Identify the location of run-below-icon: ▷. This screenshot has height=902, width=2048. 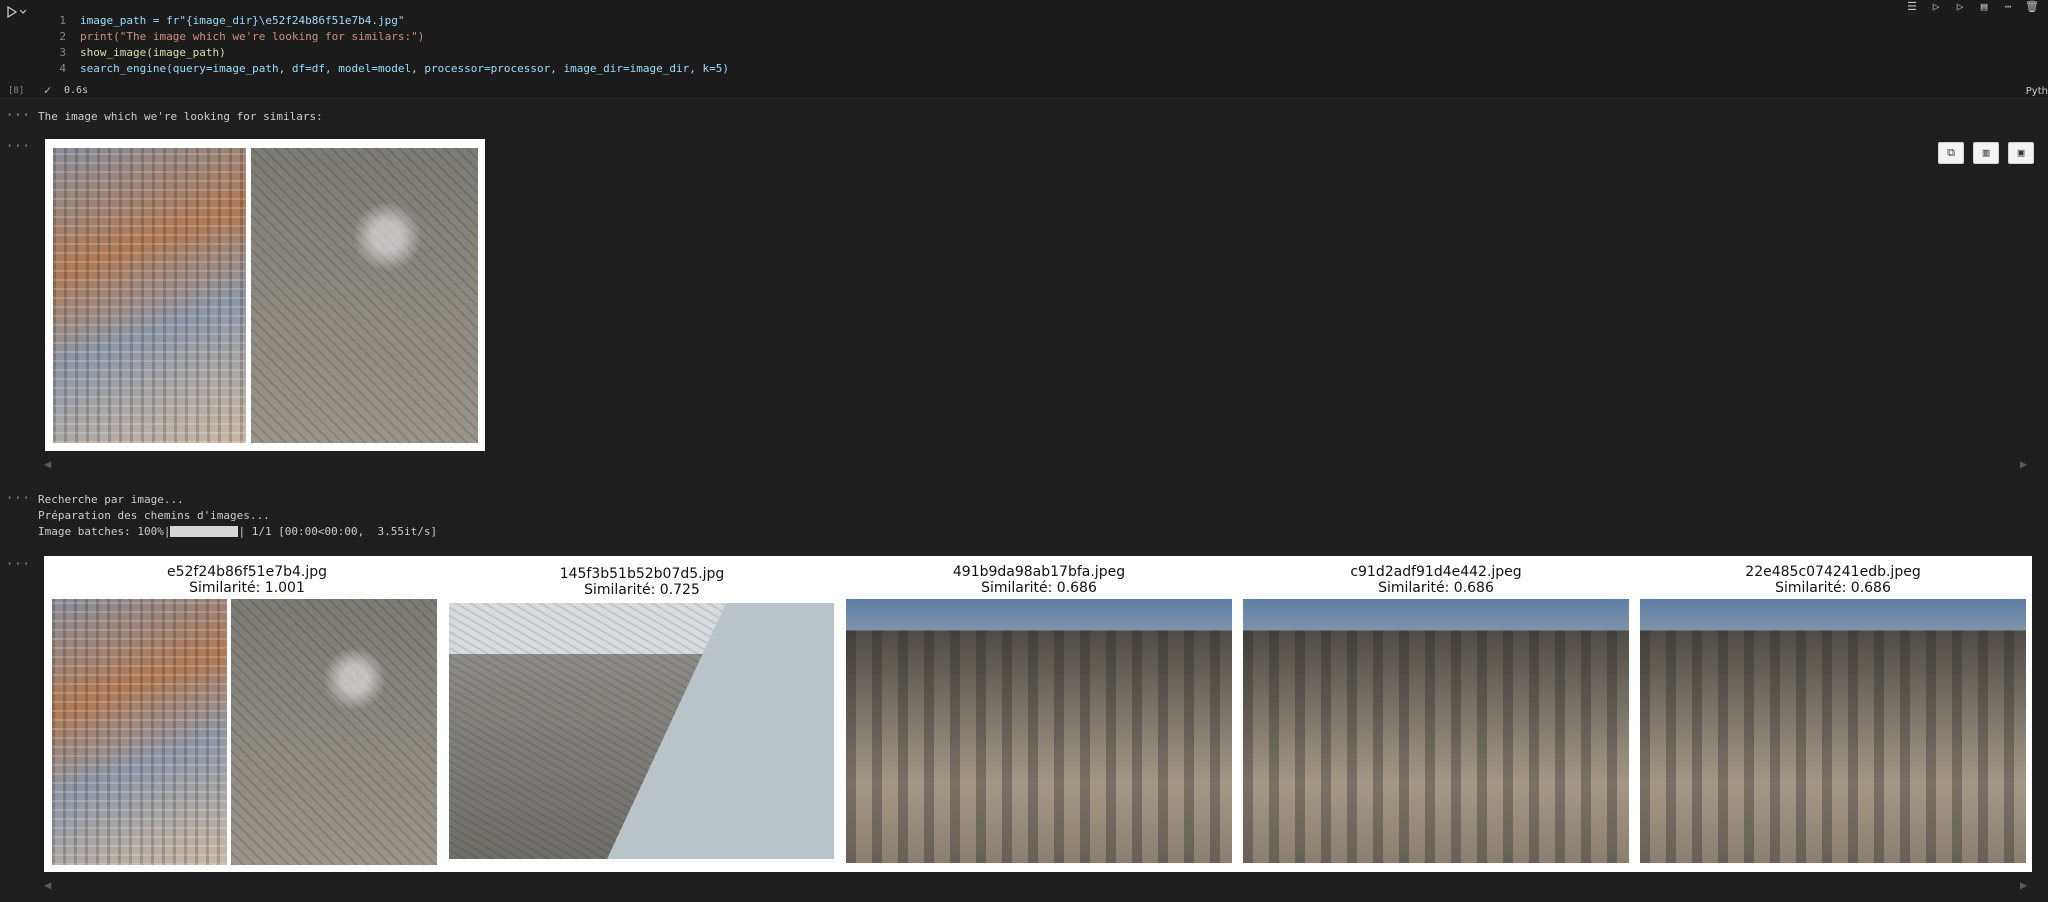
(1960, 7).